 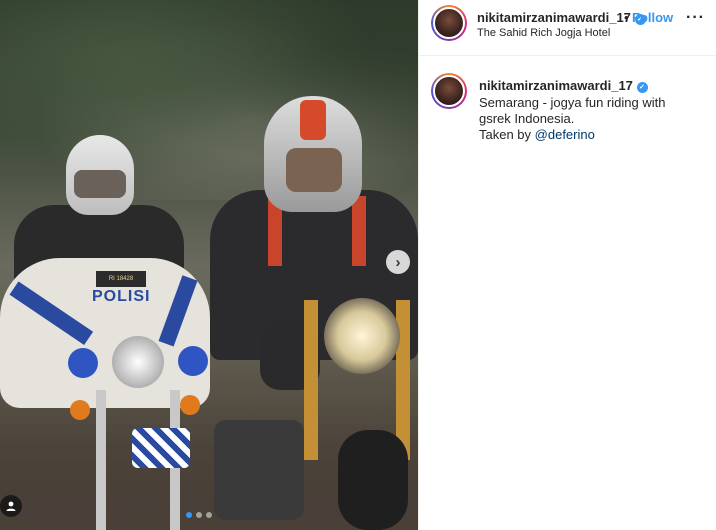 I want to click on police-label: POLISI, so click(x=121, y=296).